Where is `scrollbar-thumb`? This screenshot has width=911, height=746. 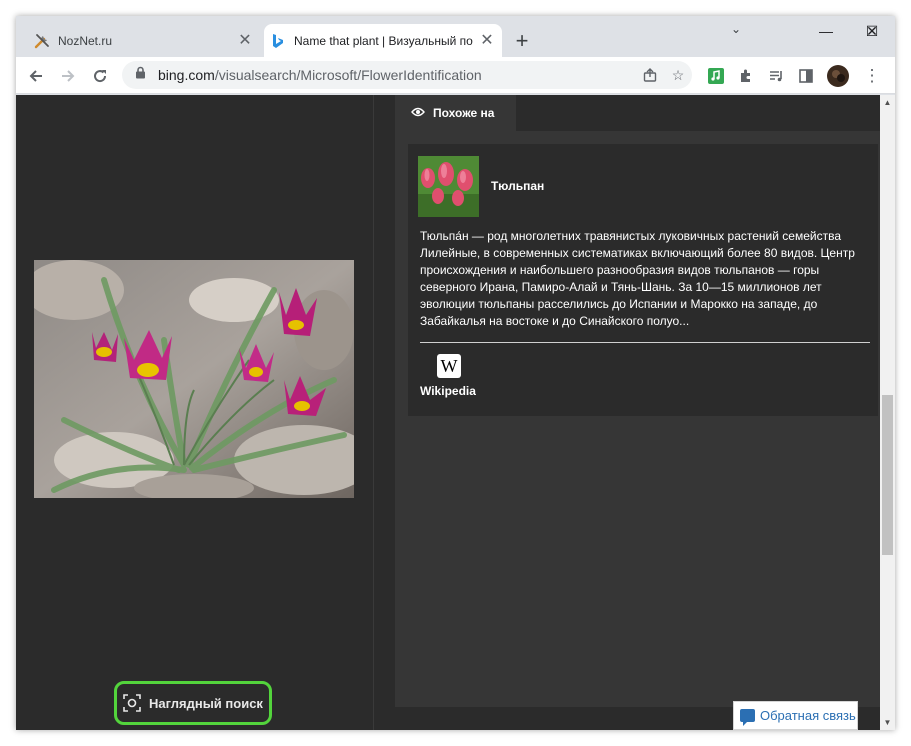
scrollbar-thumb is located at coordinates (887, 475).